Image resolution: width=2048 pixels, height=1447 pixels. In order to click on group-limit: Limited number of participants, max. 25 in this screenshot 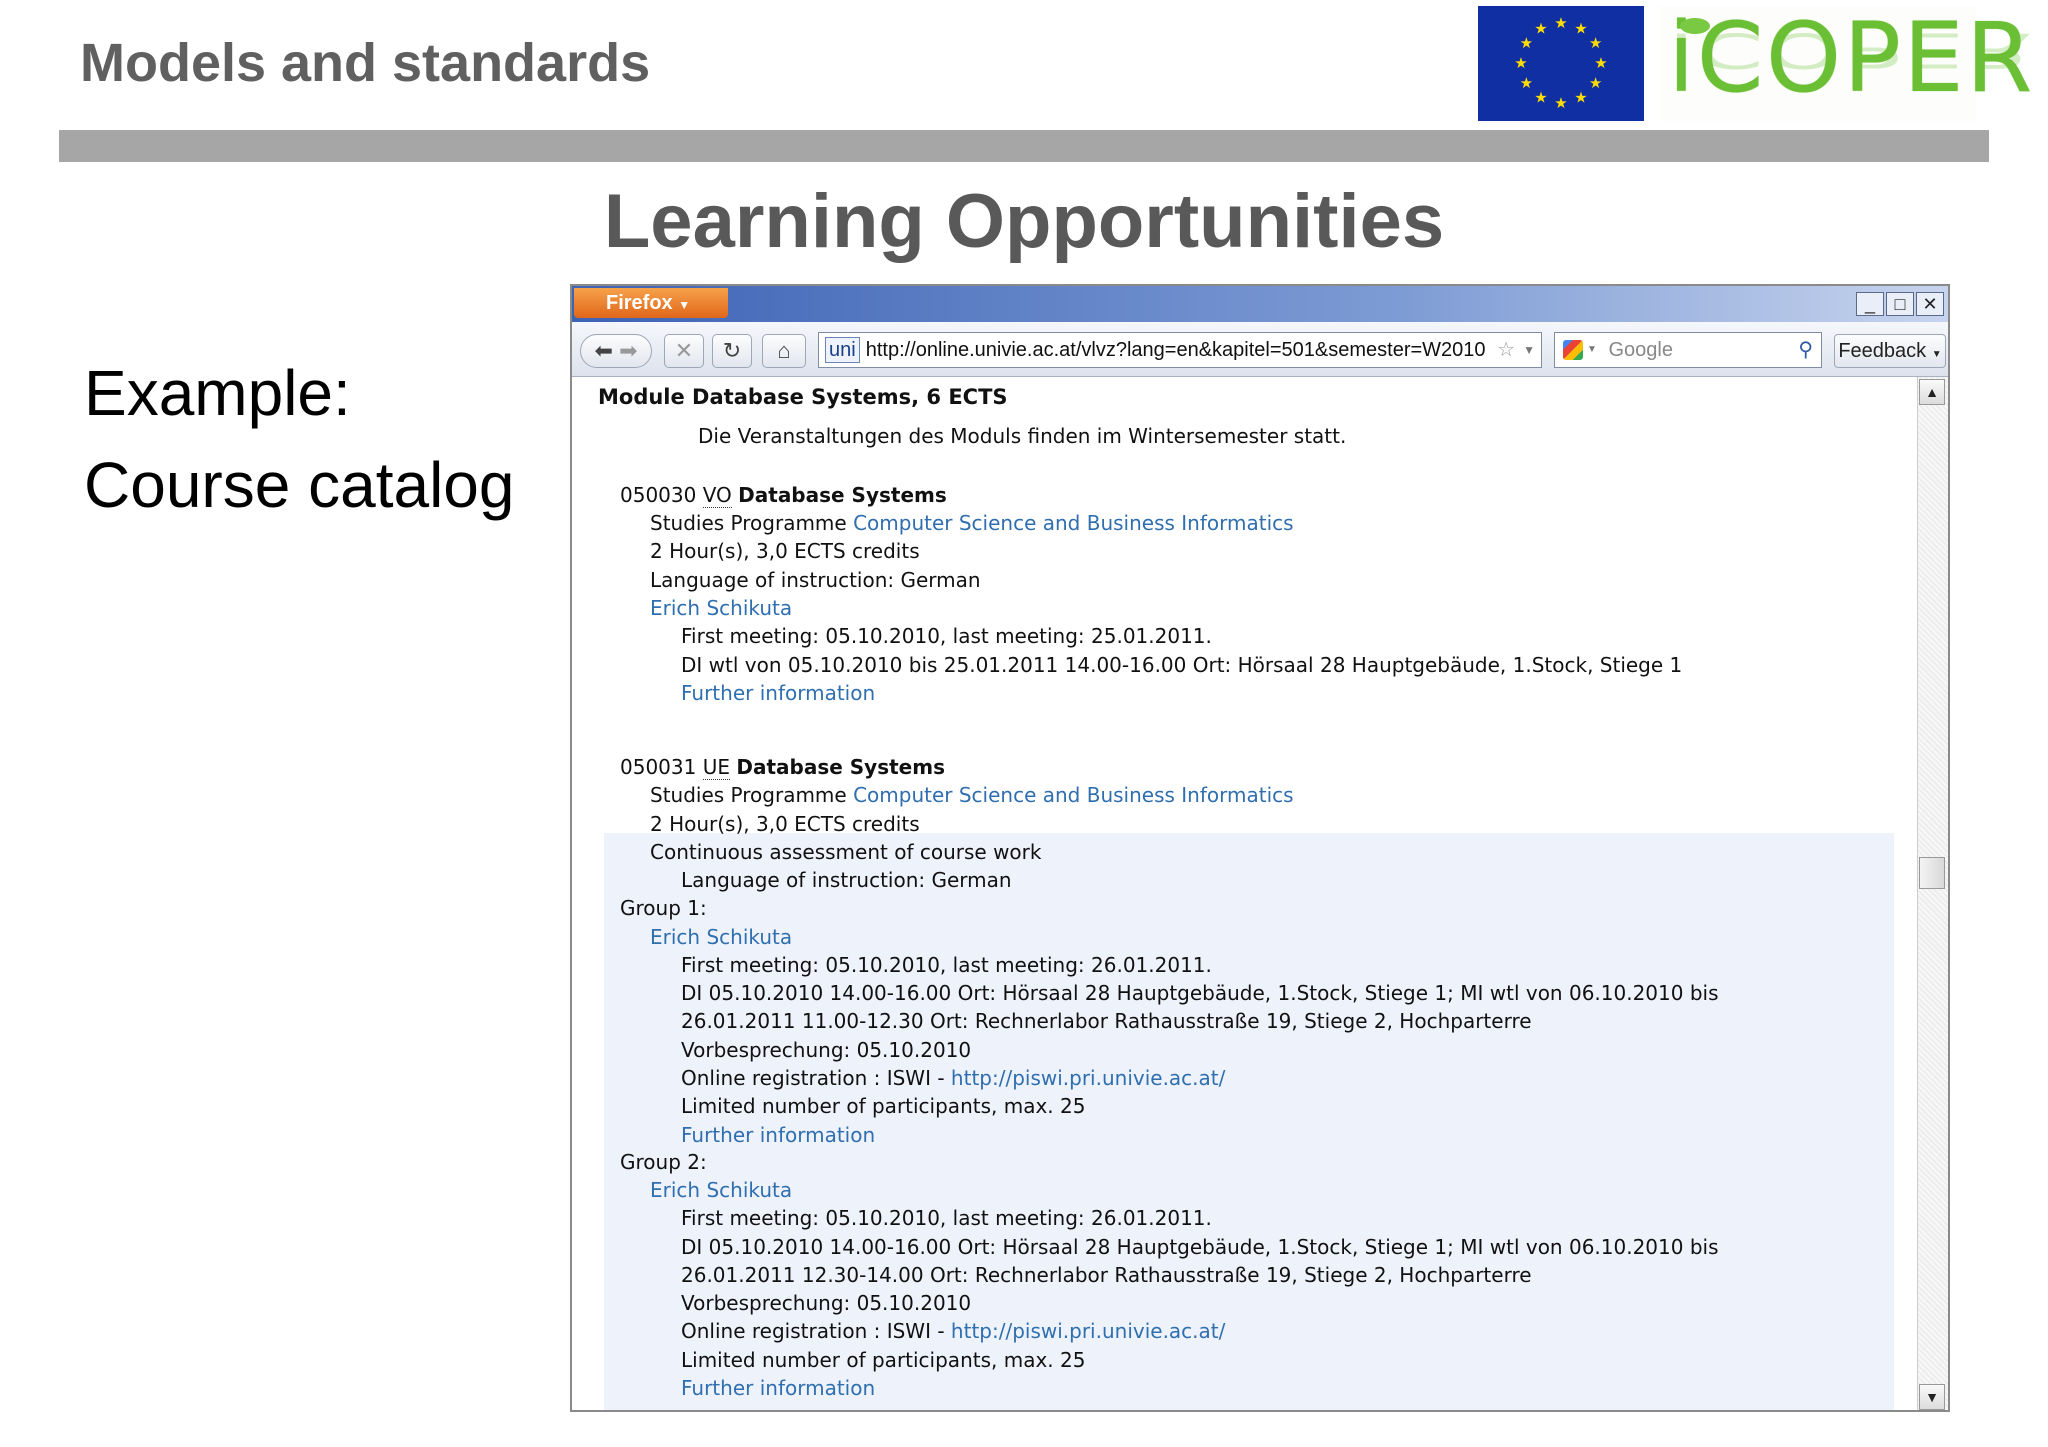, I will do `click(883, 1106)`.